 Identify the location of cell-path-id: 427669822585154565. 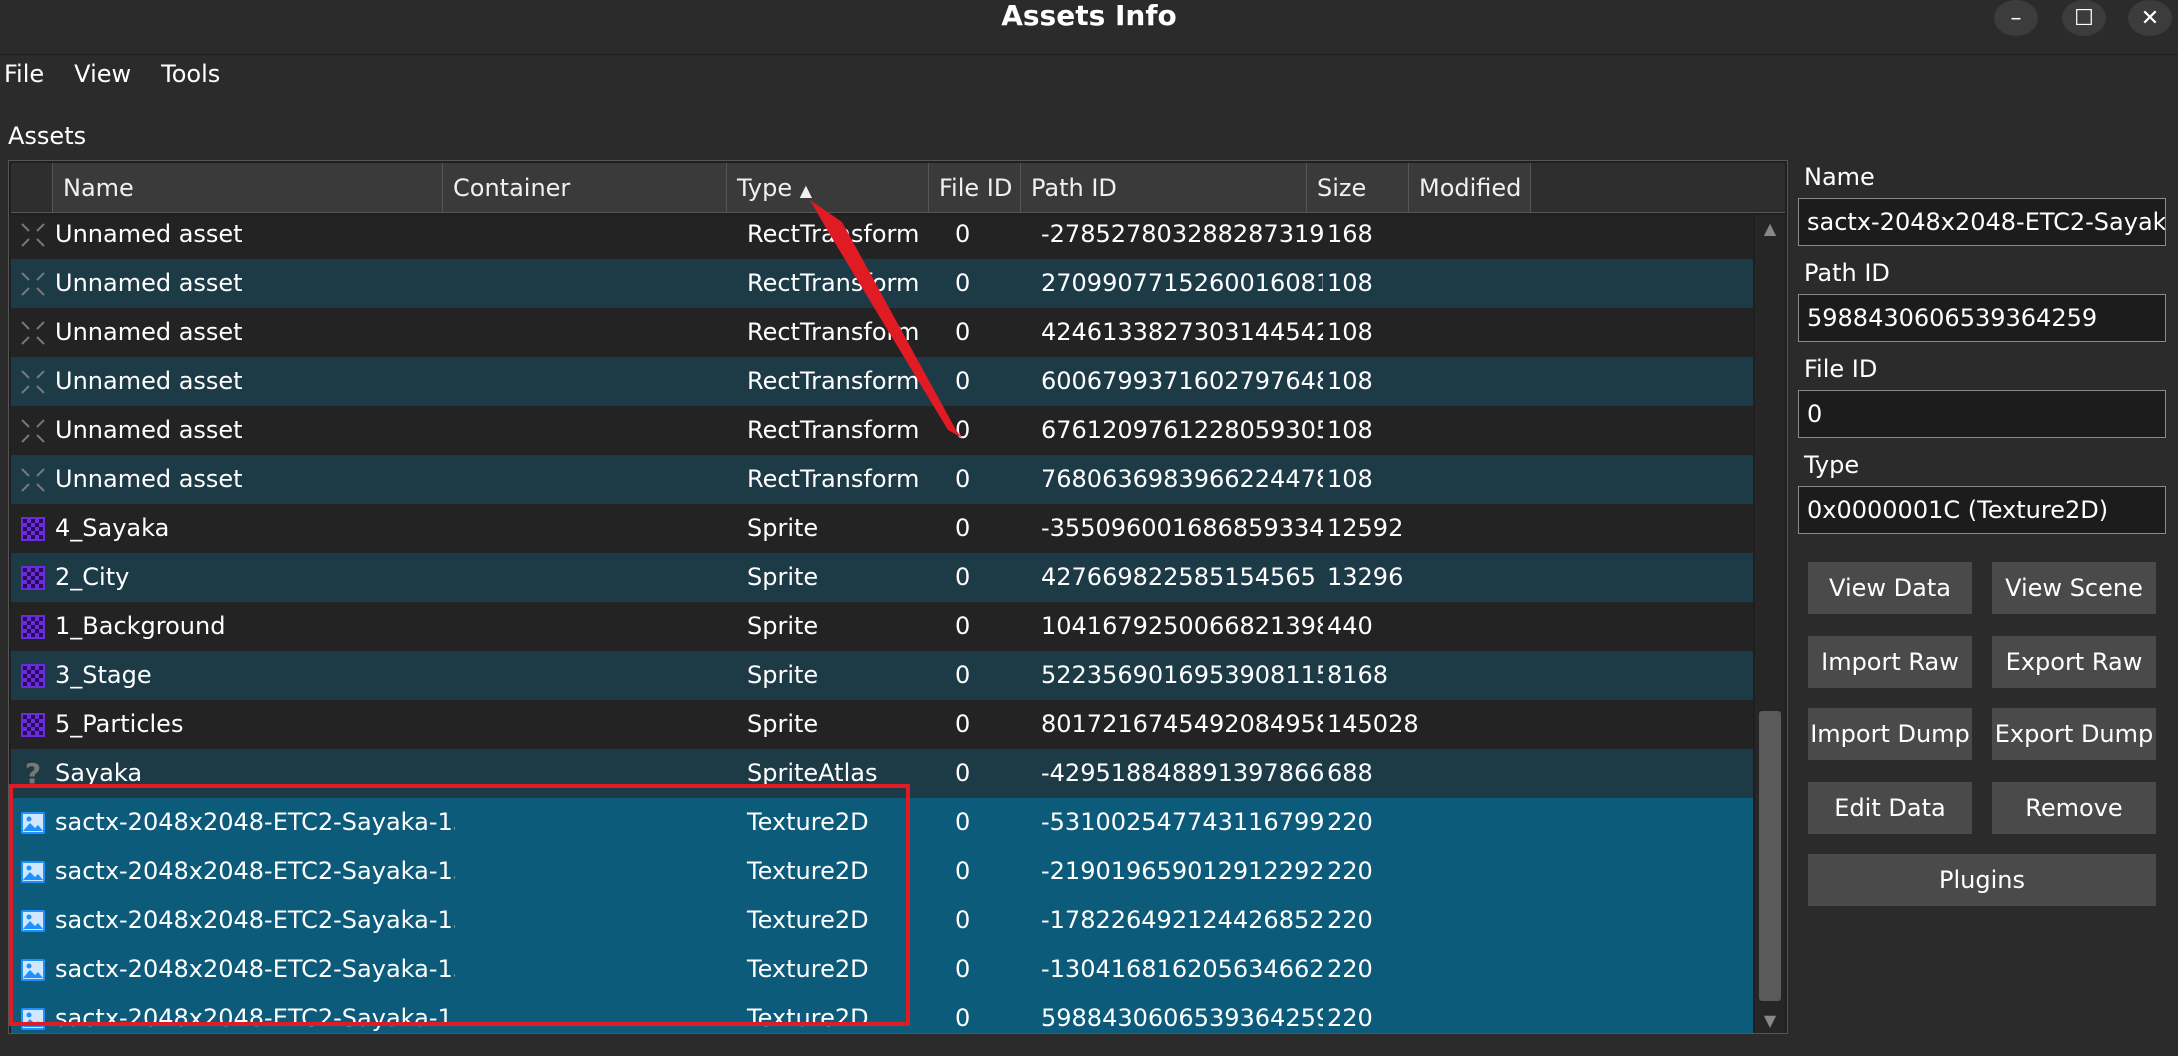
(1178, 577).